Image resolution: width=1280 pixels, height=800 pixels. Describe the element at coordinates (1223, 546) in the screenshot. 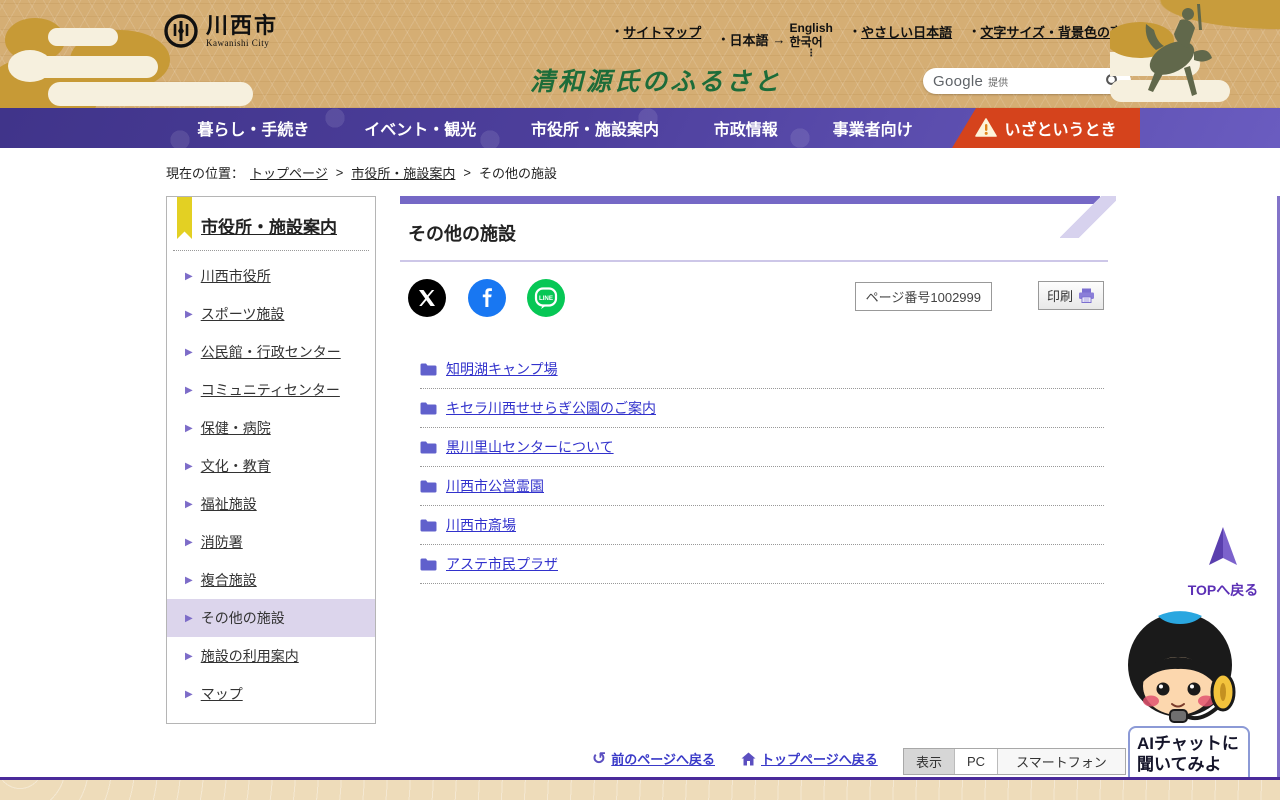

I see `up-arrow-icon` at that location.